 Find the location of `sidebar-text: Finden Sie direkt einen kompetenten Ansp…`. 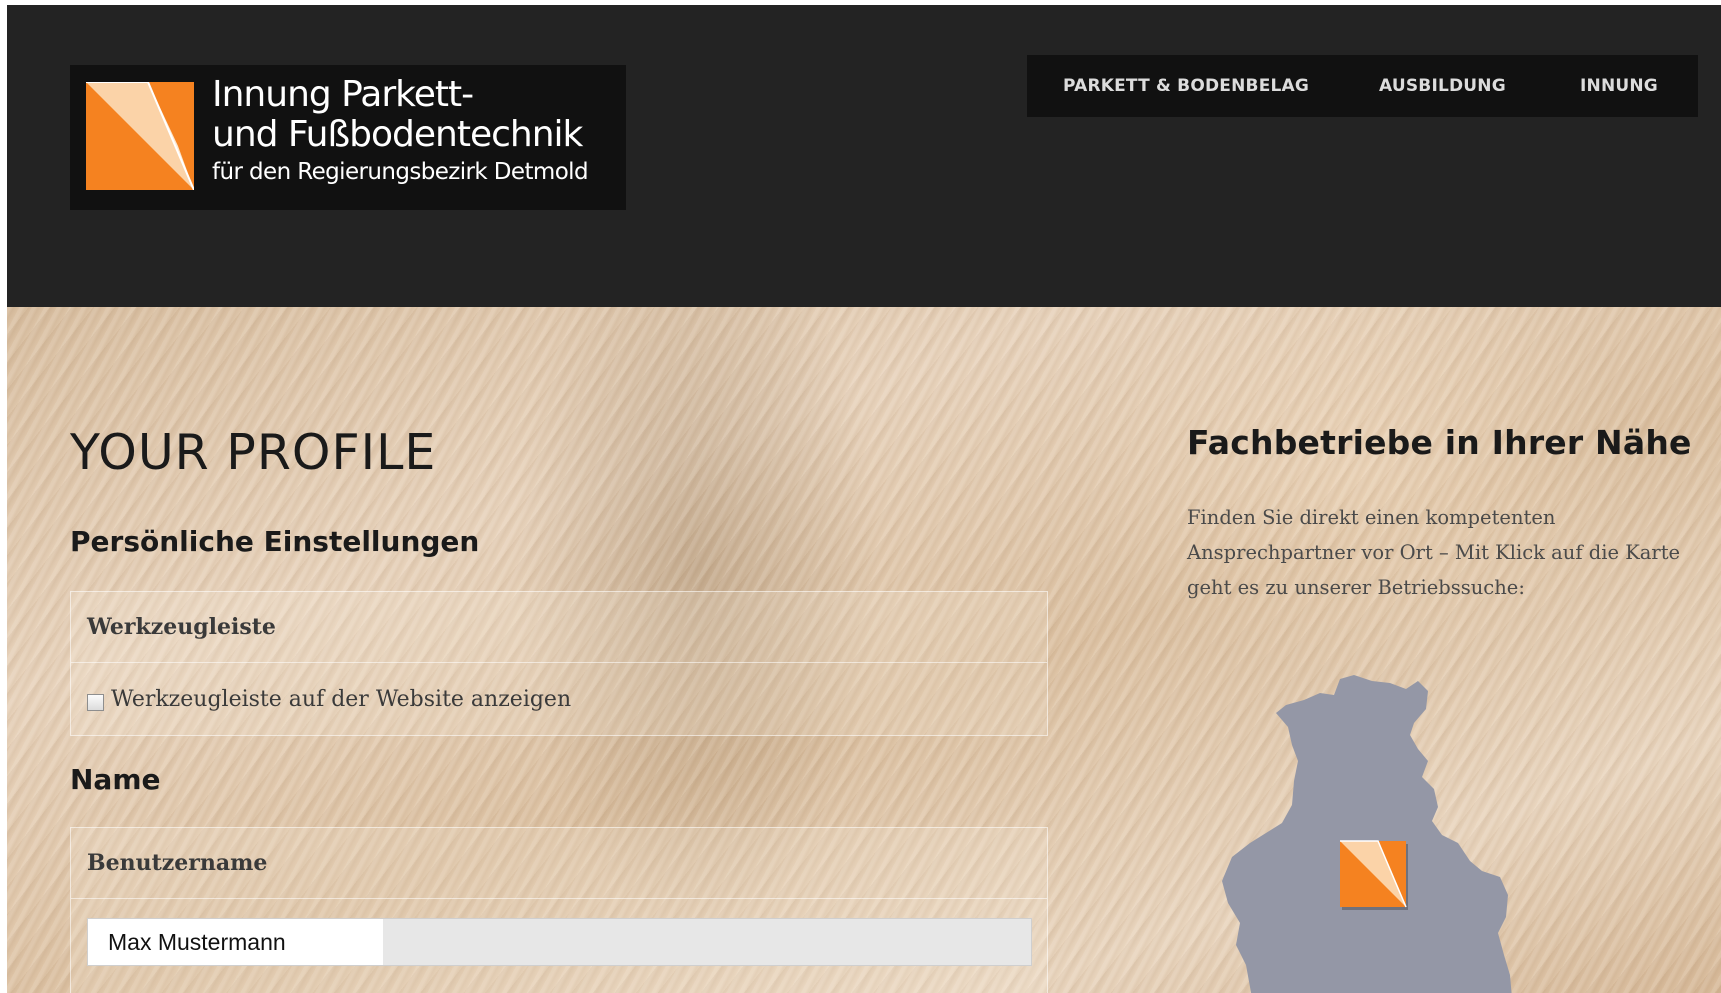

sidebar-text: Finden Sie direkt einen kompetenten Ansp… is located at coordinates (1434, 552).